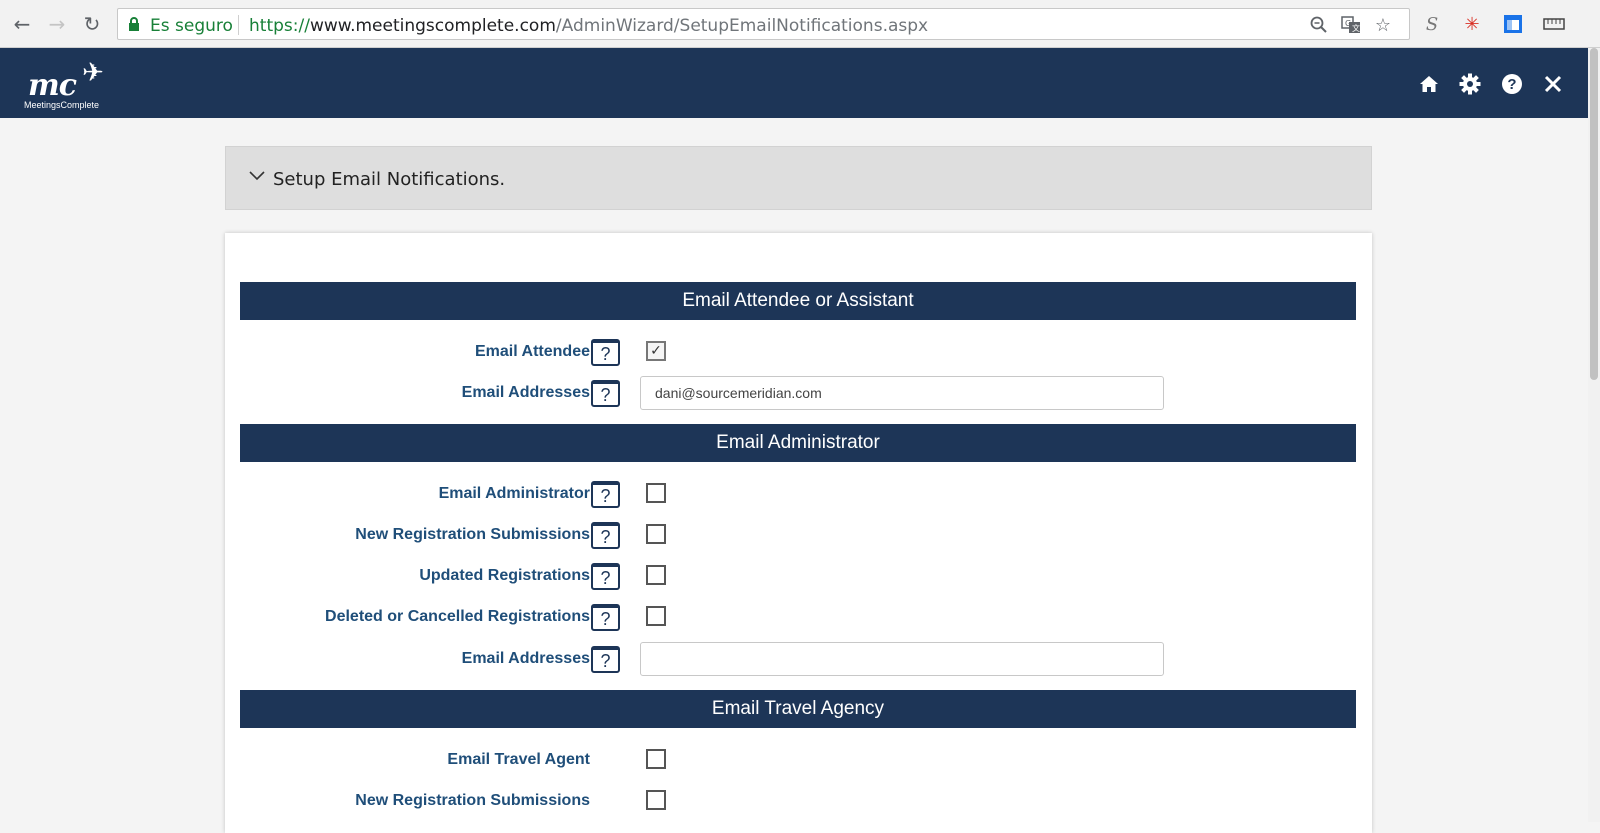 The width and height of the screenshot is (1600, 833). I want to click on close-icon, so click(1553, 84).